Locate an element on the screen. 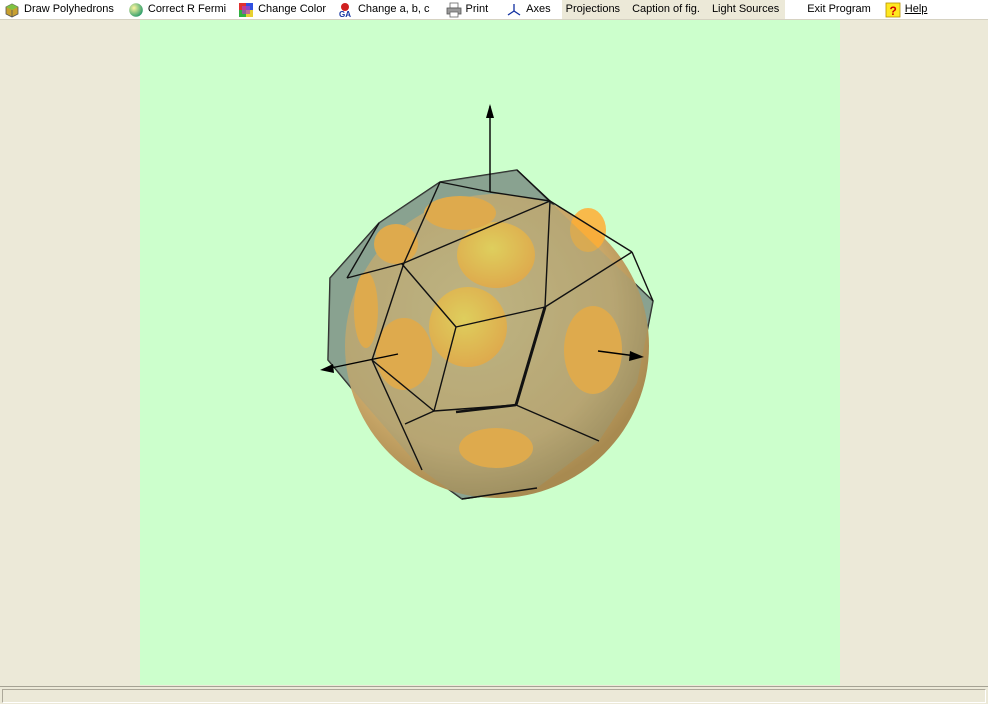 Image resolution: width=988 pixels, height=704 pixels. menu-help: ? Help is located at coordinates (906, 9).